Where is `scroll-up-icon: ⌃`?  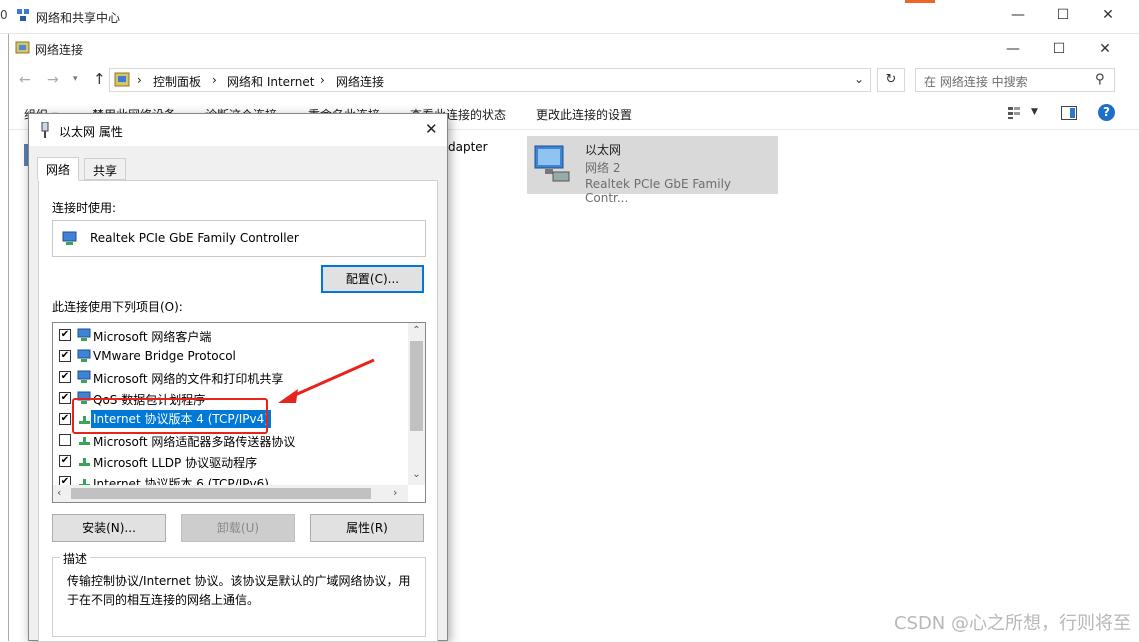
scroll-up-icon: ⌃ is located at coordinates (416, 330).